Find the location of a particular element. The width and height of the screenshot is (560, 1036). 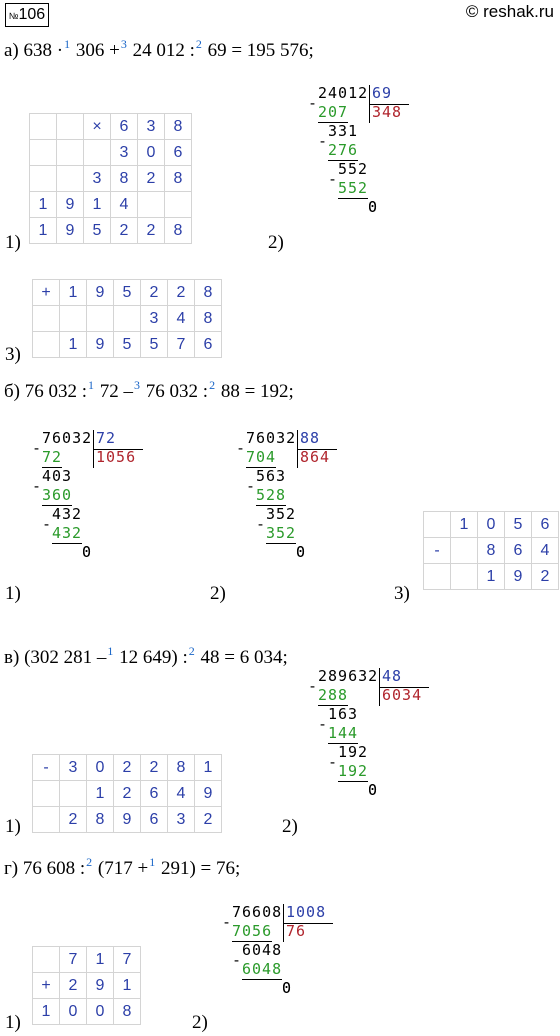

equation-text: 306 + is located at coordinates (95, 50).